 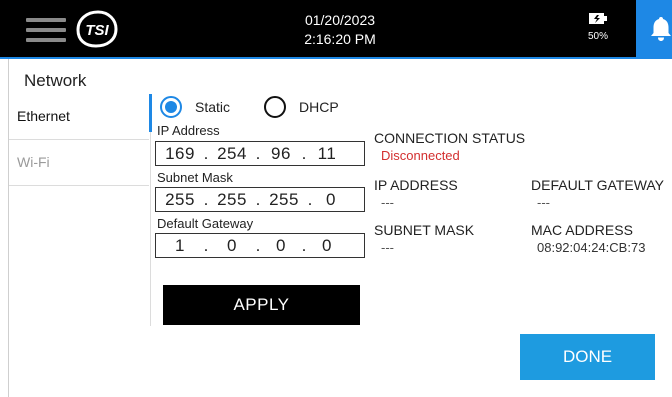 I want to click on logo-text: TSI, so click(x=97, y=30).